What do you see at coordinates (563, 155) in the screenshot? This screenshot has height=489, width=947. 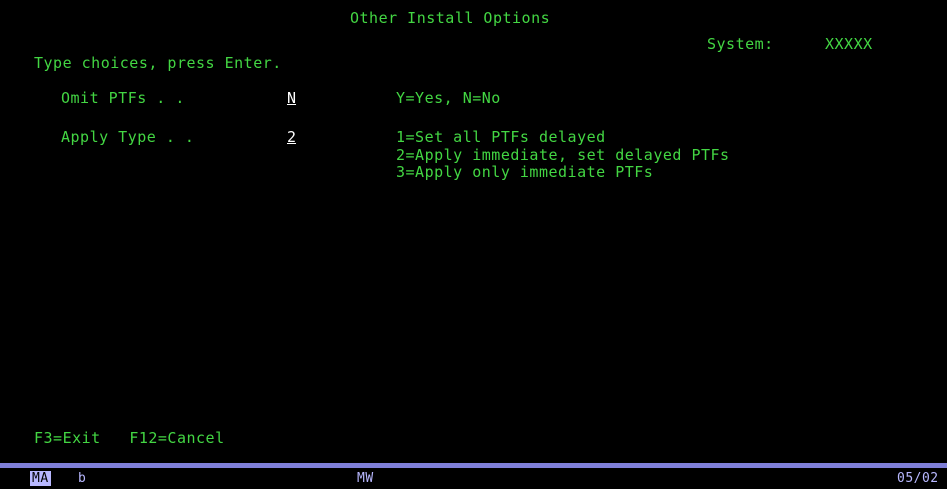 I see `apply-type-help-option-2: 2=Apply immediate, set delayed PTFs` at bounding box center [563, 155].